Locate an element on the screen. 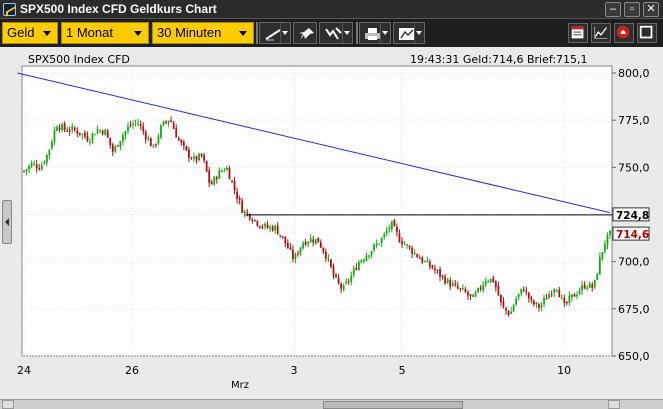  x-month-label: Mrz is located at coordinates (240, 385).